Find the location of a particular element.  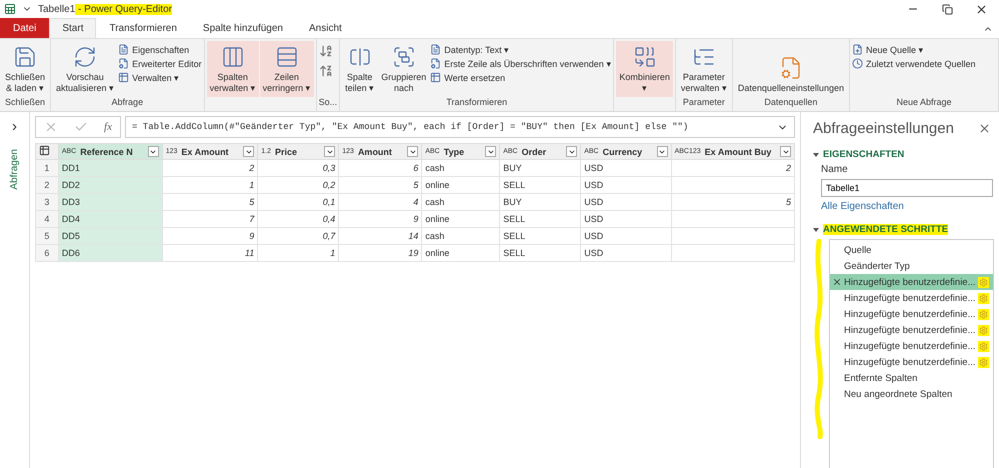

applied-step: Quelle is located at coordinates (911, 250).